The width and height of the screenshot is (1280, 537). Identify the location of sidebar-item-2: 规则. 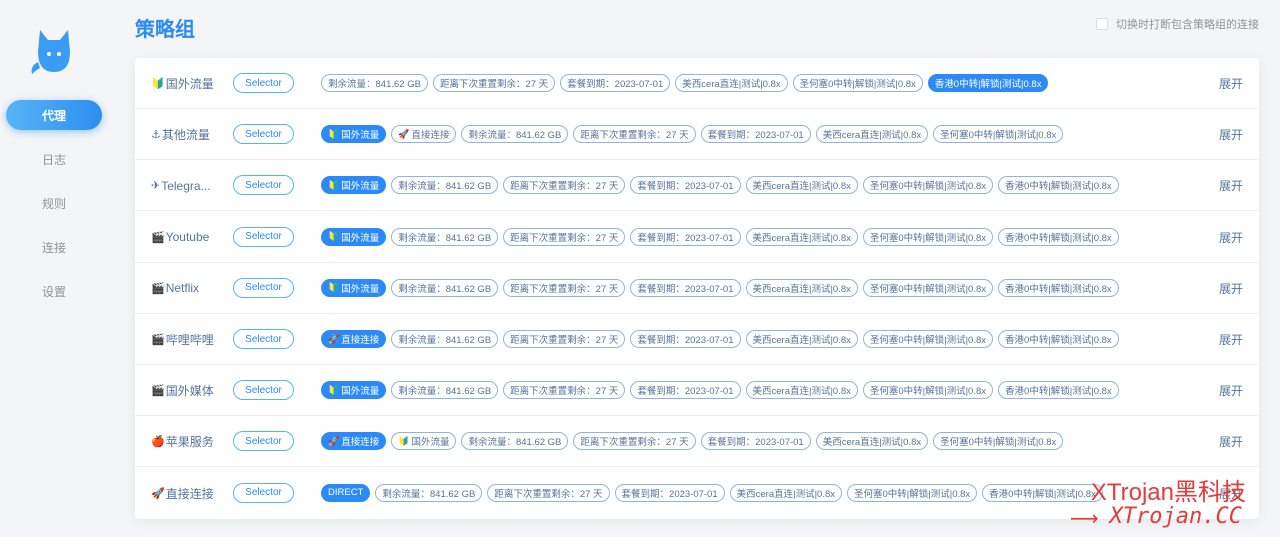
(54, 203).